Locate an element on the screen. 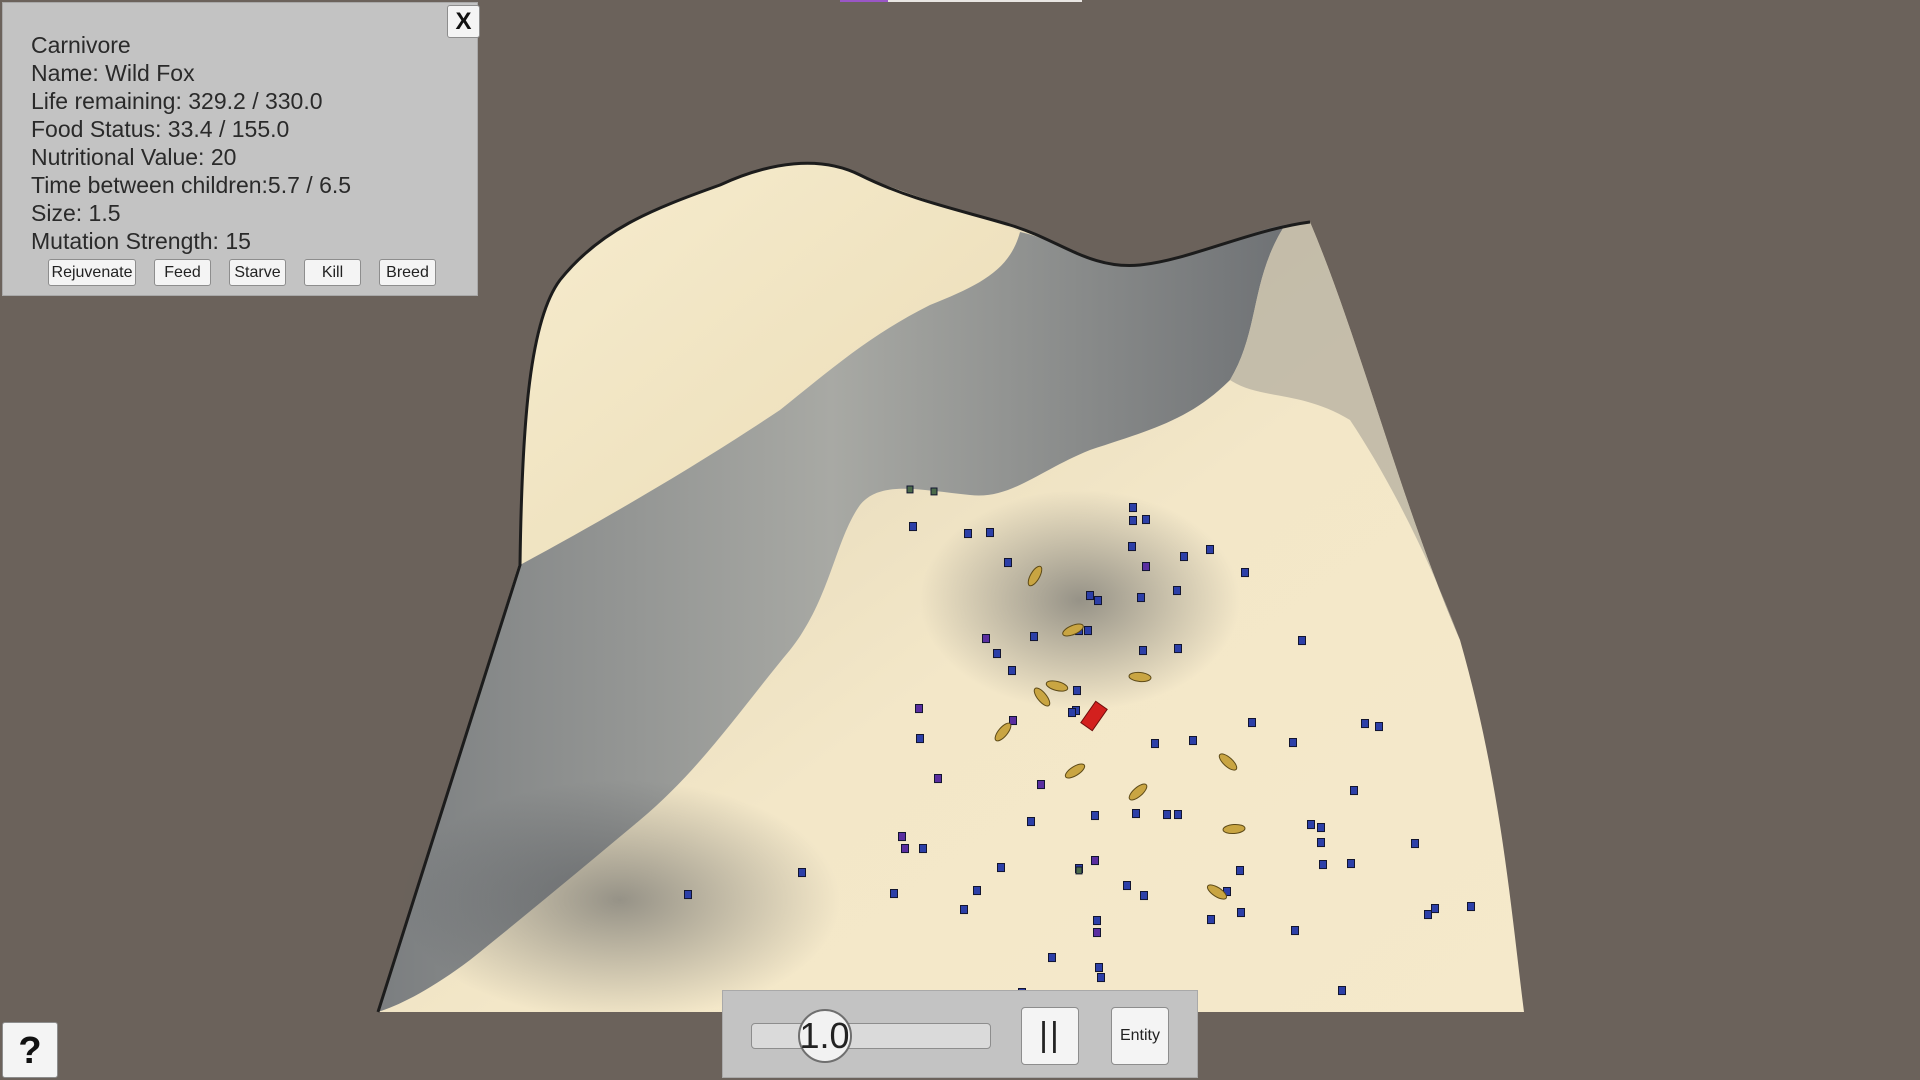 The height and width of the screenshot is (1080, 1920). entity-type-label: Carnivore is located at coordinates (81, 45).